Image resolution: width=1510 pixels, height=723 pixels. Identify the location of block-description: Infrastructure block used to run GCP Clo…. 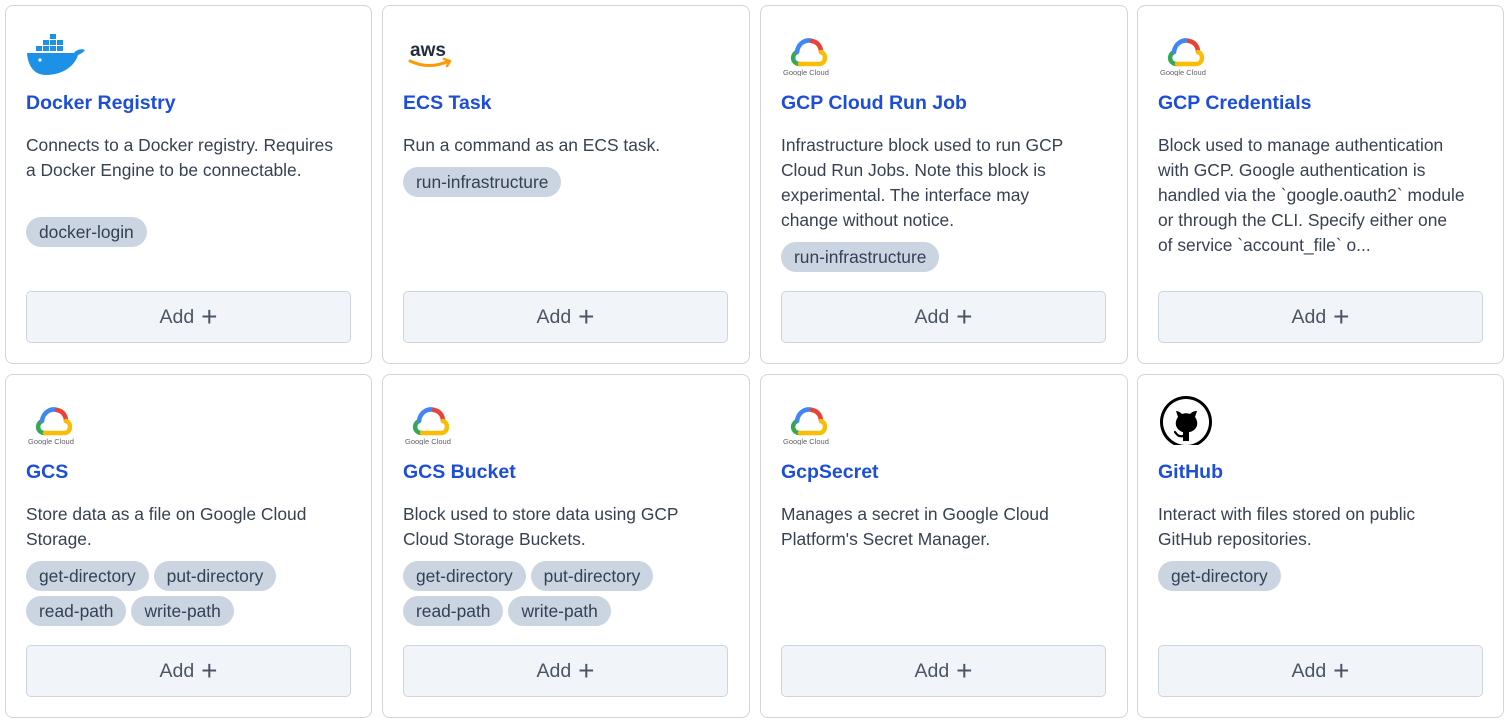
(922, 182).